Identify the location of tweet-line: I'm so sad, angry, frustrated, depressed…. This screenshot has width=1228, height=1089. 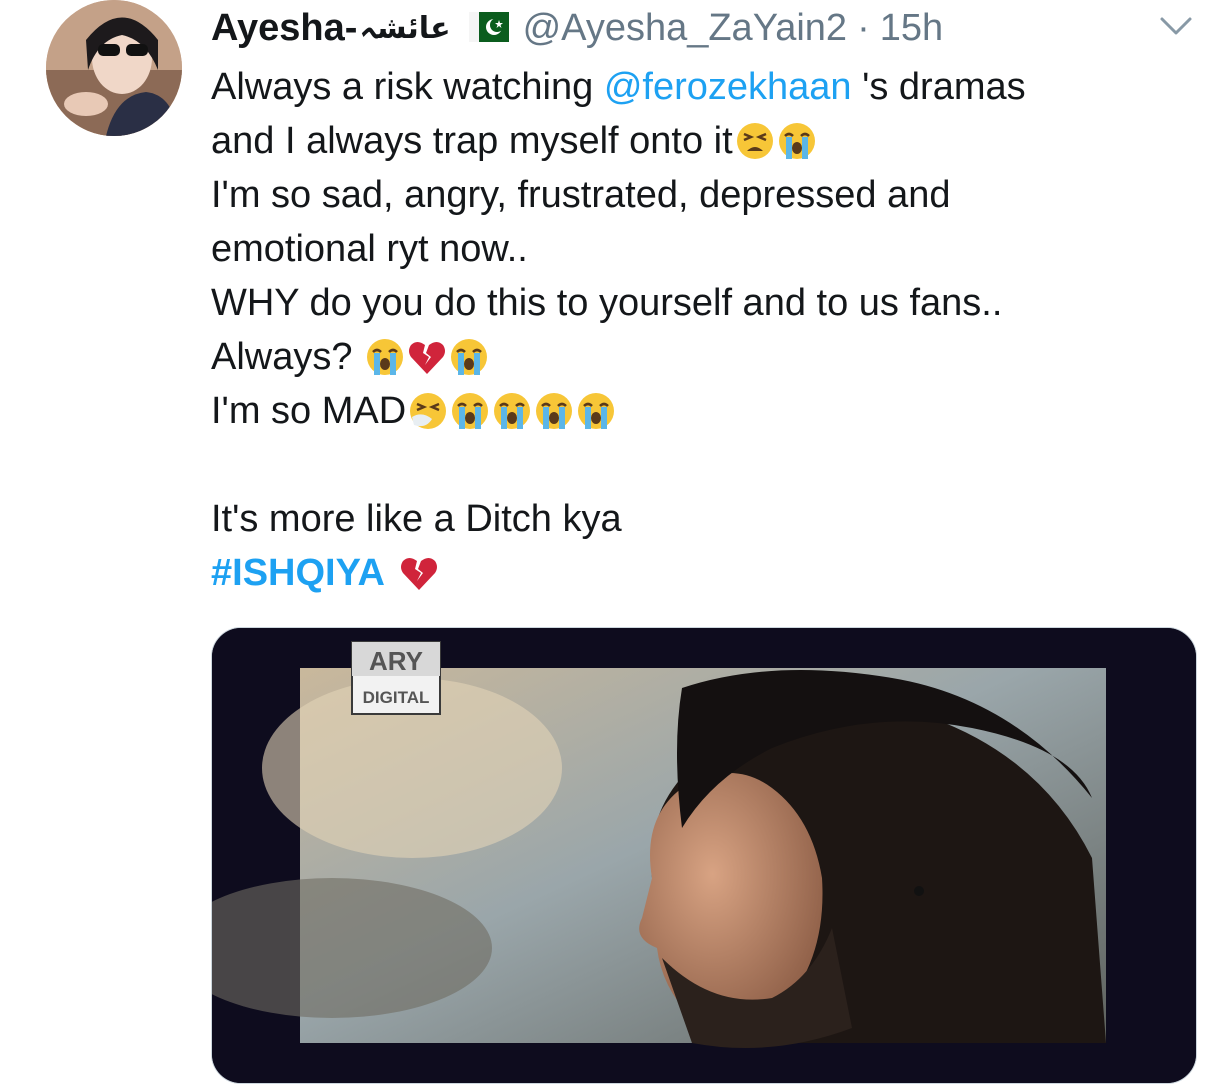
(711, 195).